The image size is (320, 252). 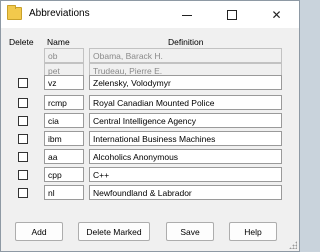 I want to click on abbreviation-row: cia Central Intelligence Agency, so click(x=150, y=120).